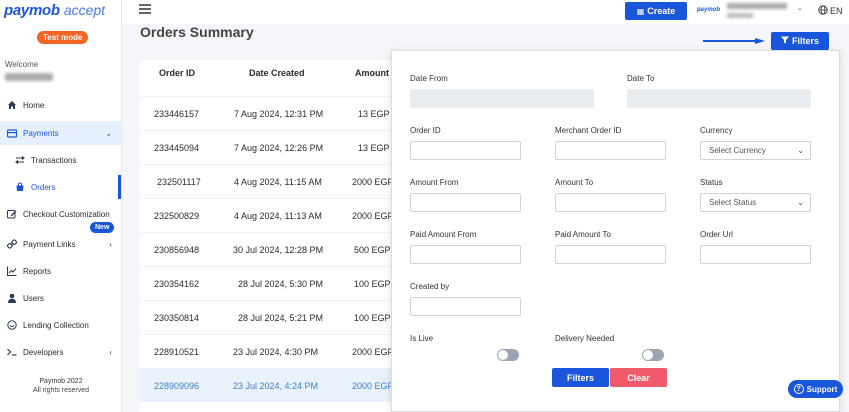 The width and height of the screenshot is (849, 412). I want to click on paid-amount-from-input, so click(465, 254).